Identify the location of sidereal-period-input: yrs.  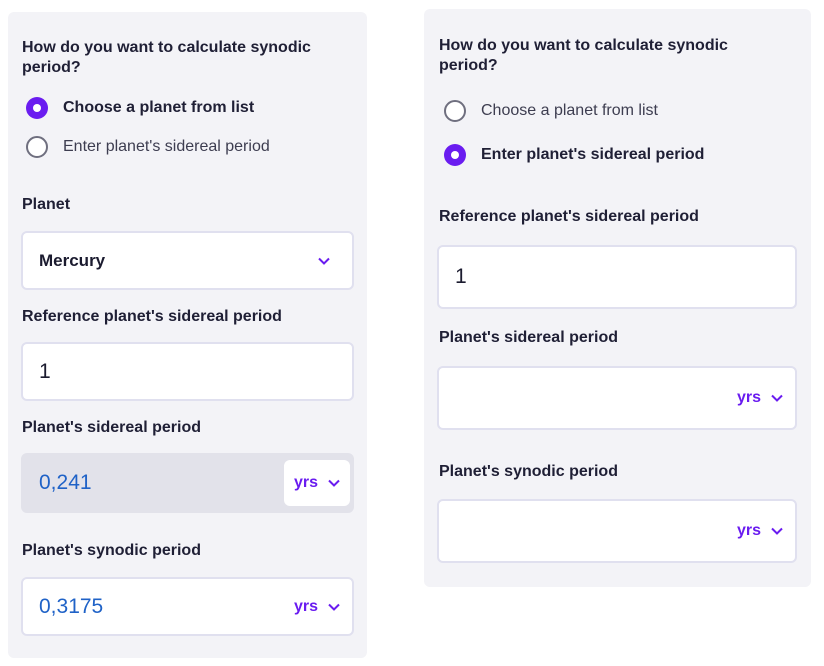
(617, 398).